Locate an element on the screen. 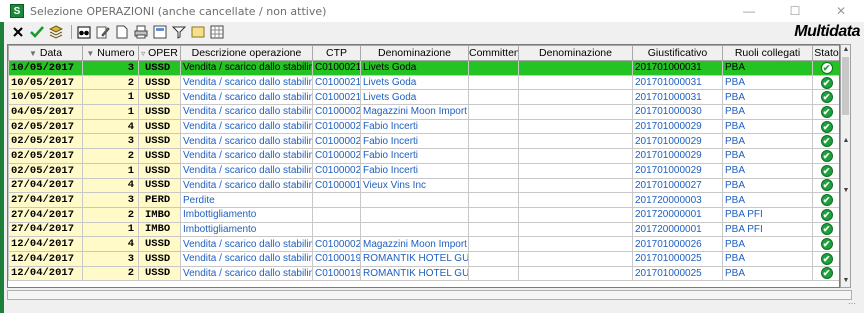 The image size is (864, 313). cell-ctp: C0100021 is located at coordinates (336, 82).